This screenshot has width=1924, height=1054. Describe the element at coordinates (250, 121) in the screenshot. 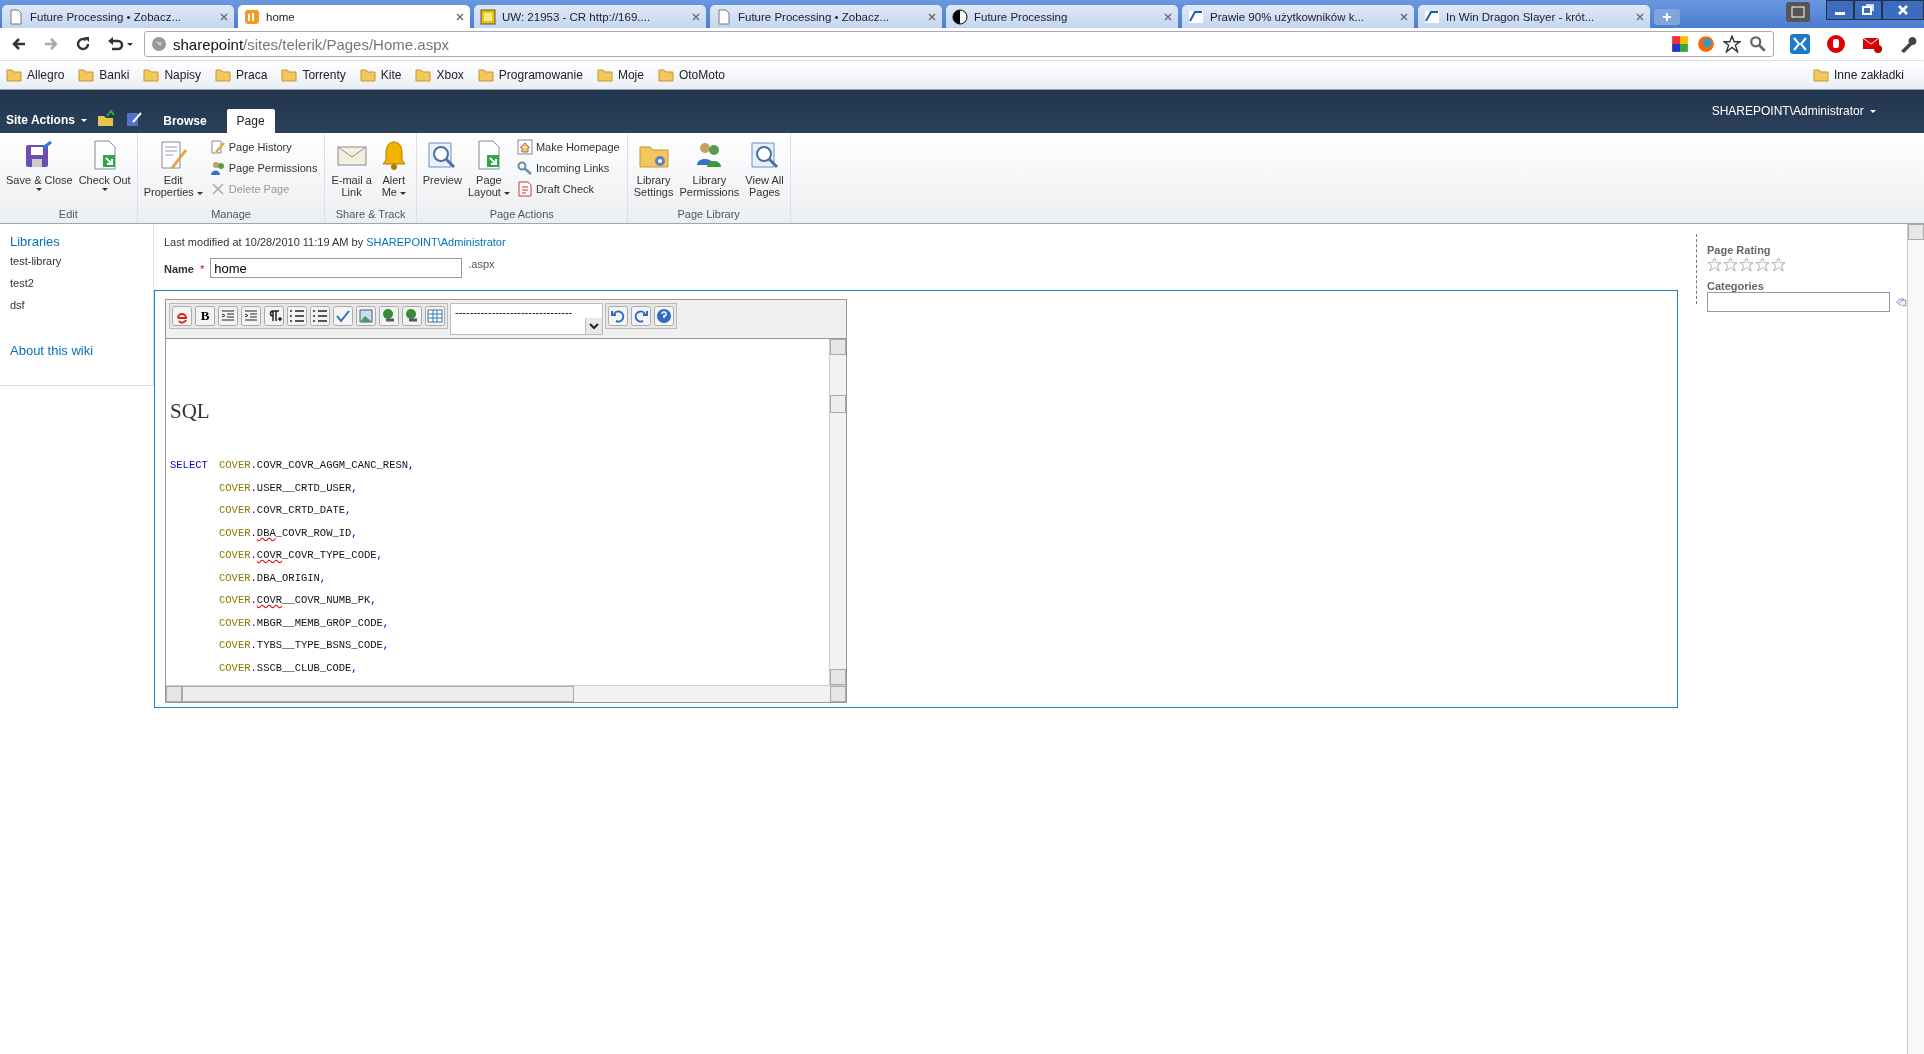

I see `ribbon-tab: Page` at that location.